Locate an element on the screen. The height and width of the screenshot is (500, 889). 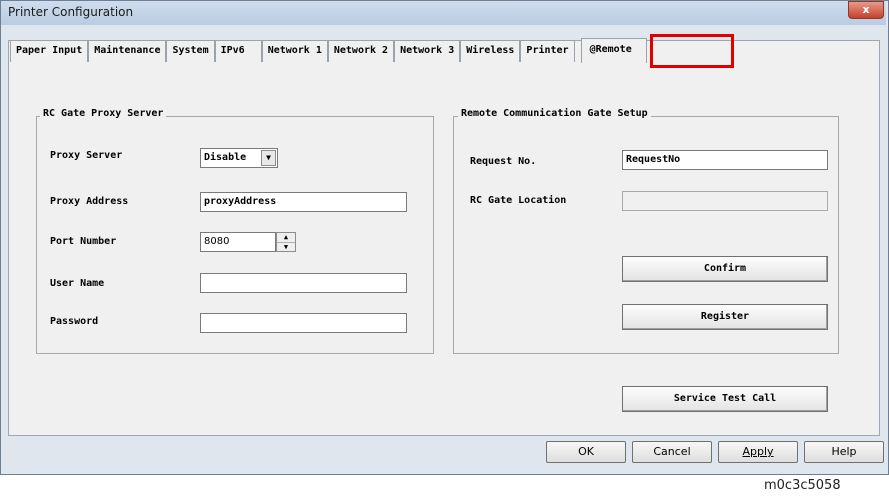
tab-remote: @Remote is located at coordinates (613, 50).